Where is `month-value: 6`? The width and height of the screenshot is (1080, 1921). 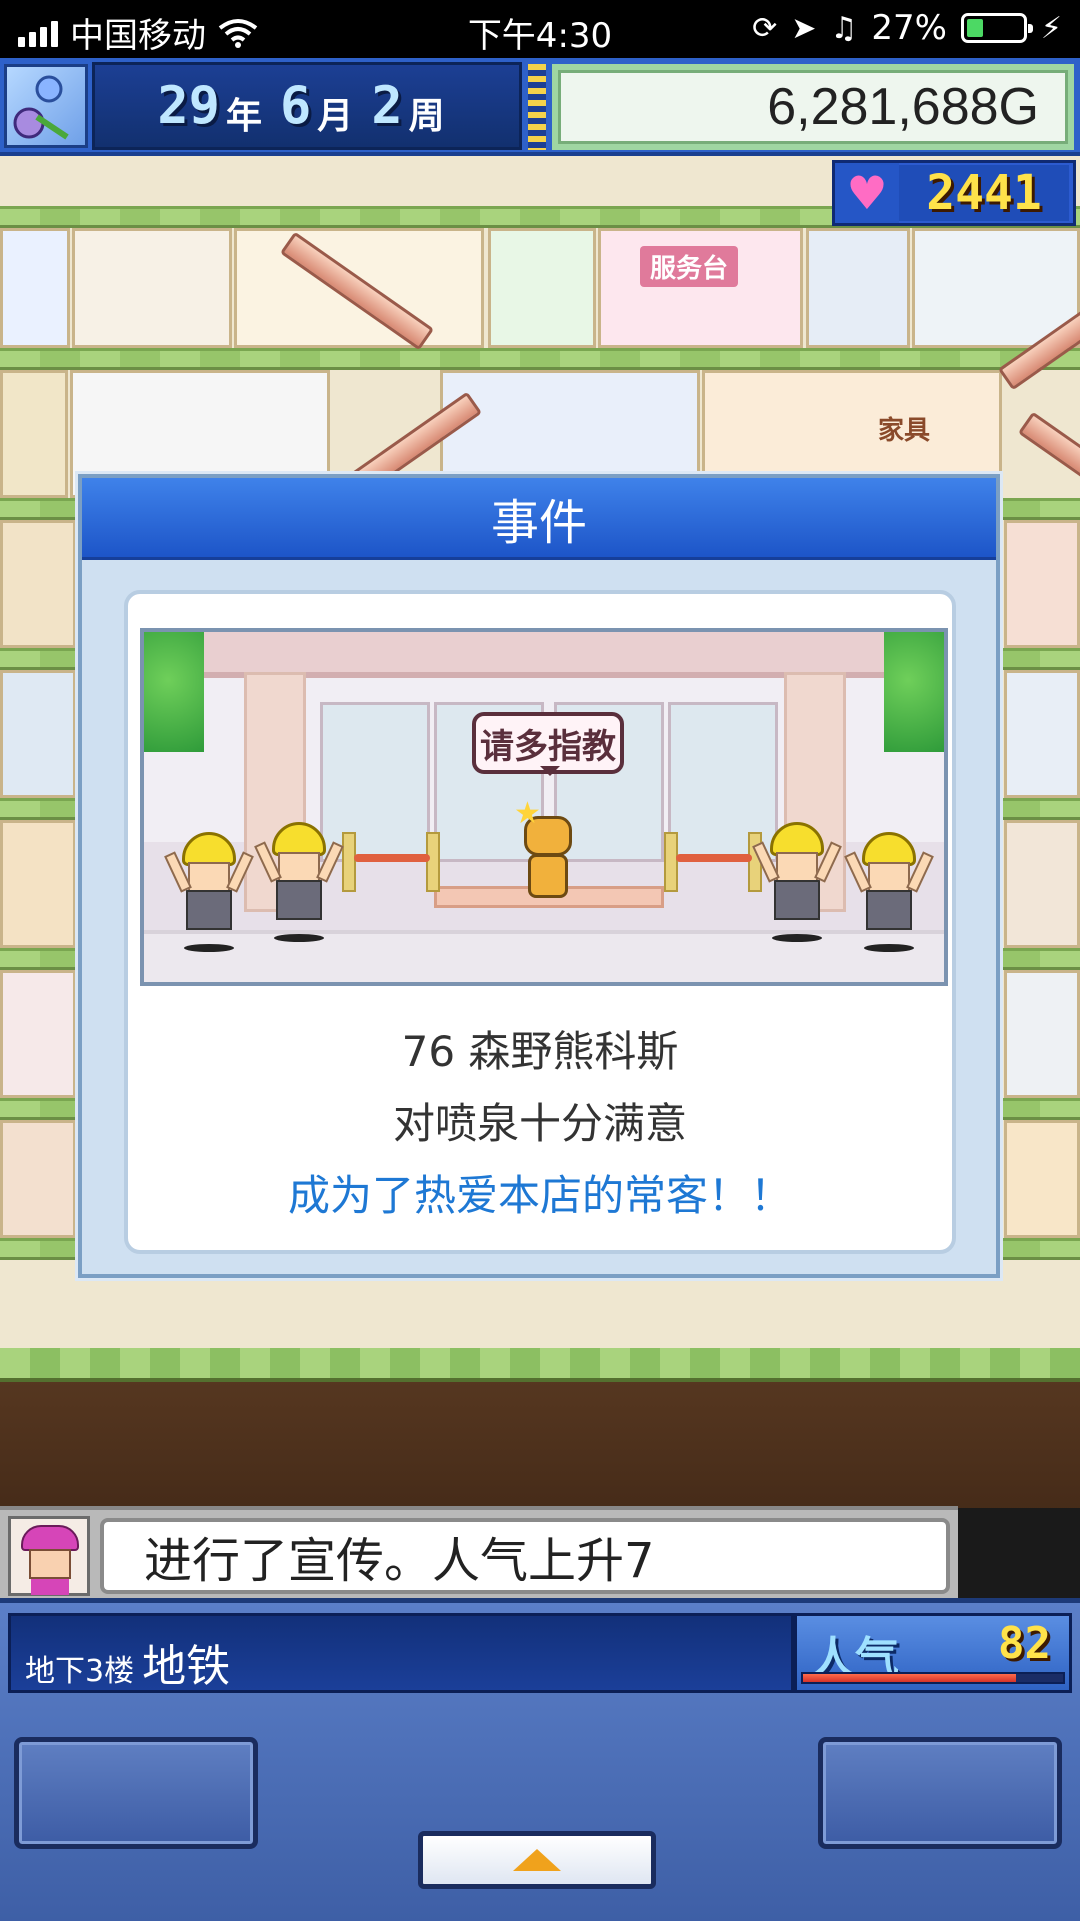
month-value: 6 is located at coordinates (295, 106).